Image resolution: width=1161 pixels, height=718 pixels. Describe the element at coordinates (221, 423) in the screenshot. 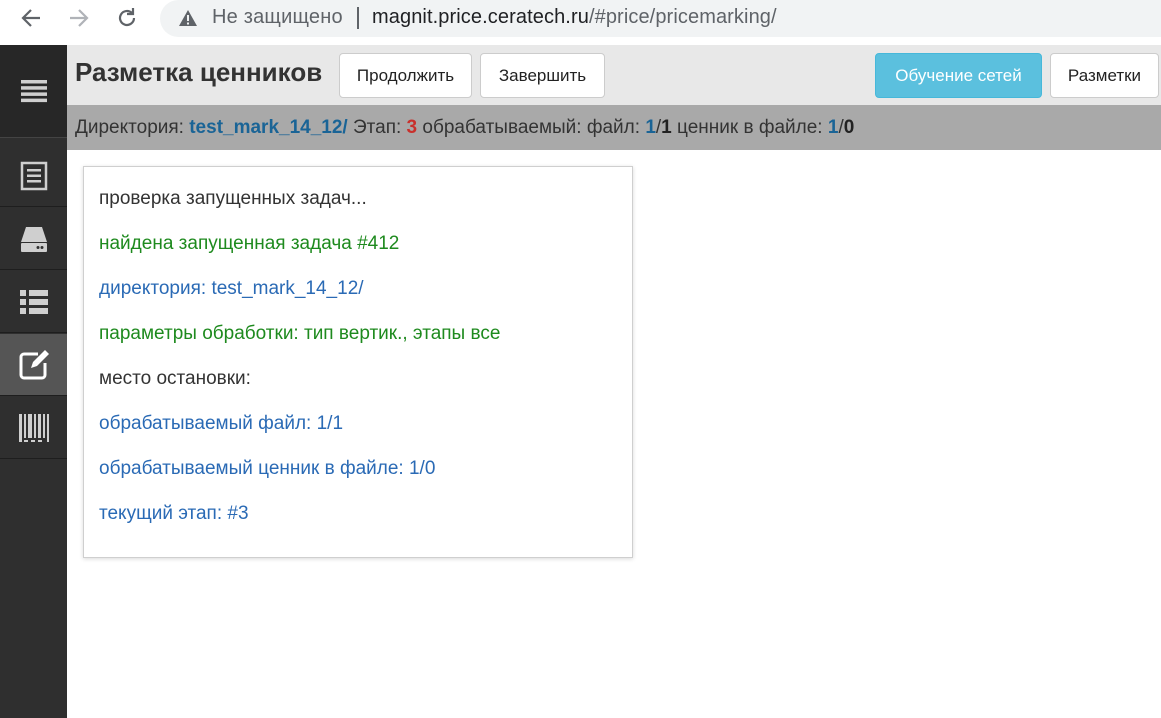

I see `log-line: обрабатываемый файл: 1/1` at that location.